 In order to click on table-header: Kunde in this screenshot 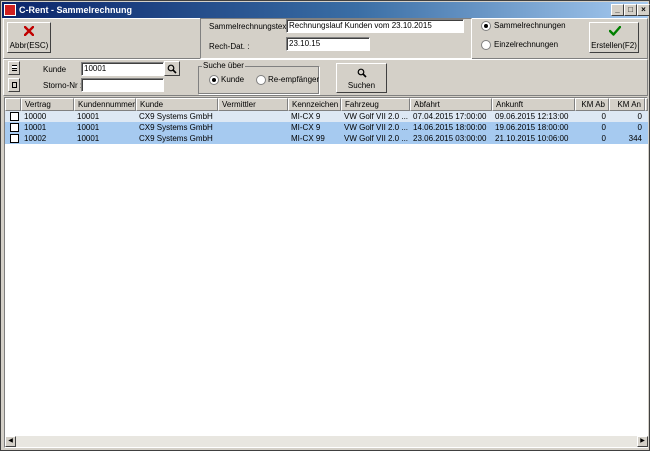, I will do `click(177, 104)`.